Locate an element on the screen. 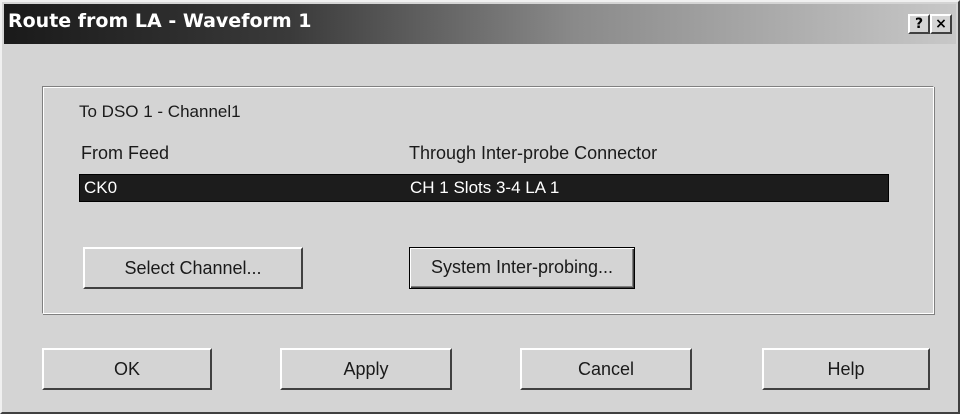 This screenshot has height=418, width=964. apply-button: Apply is located at coordinates (366, 369).